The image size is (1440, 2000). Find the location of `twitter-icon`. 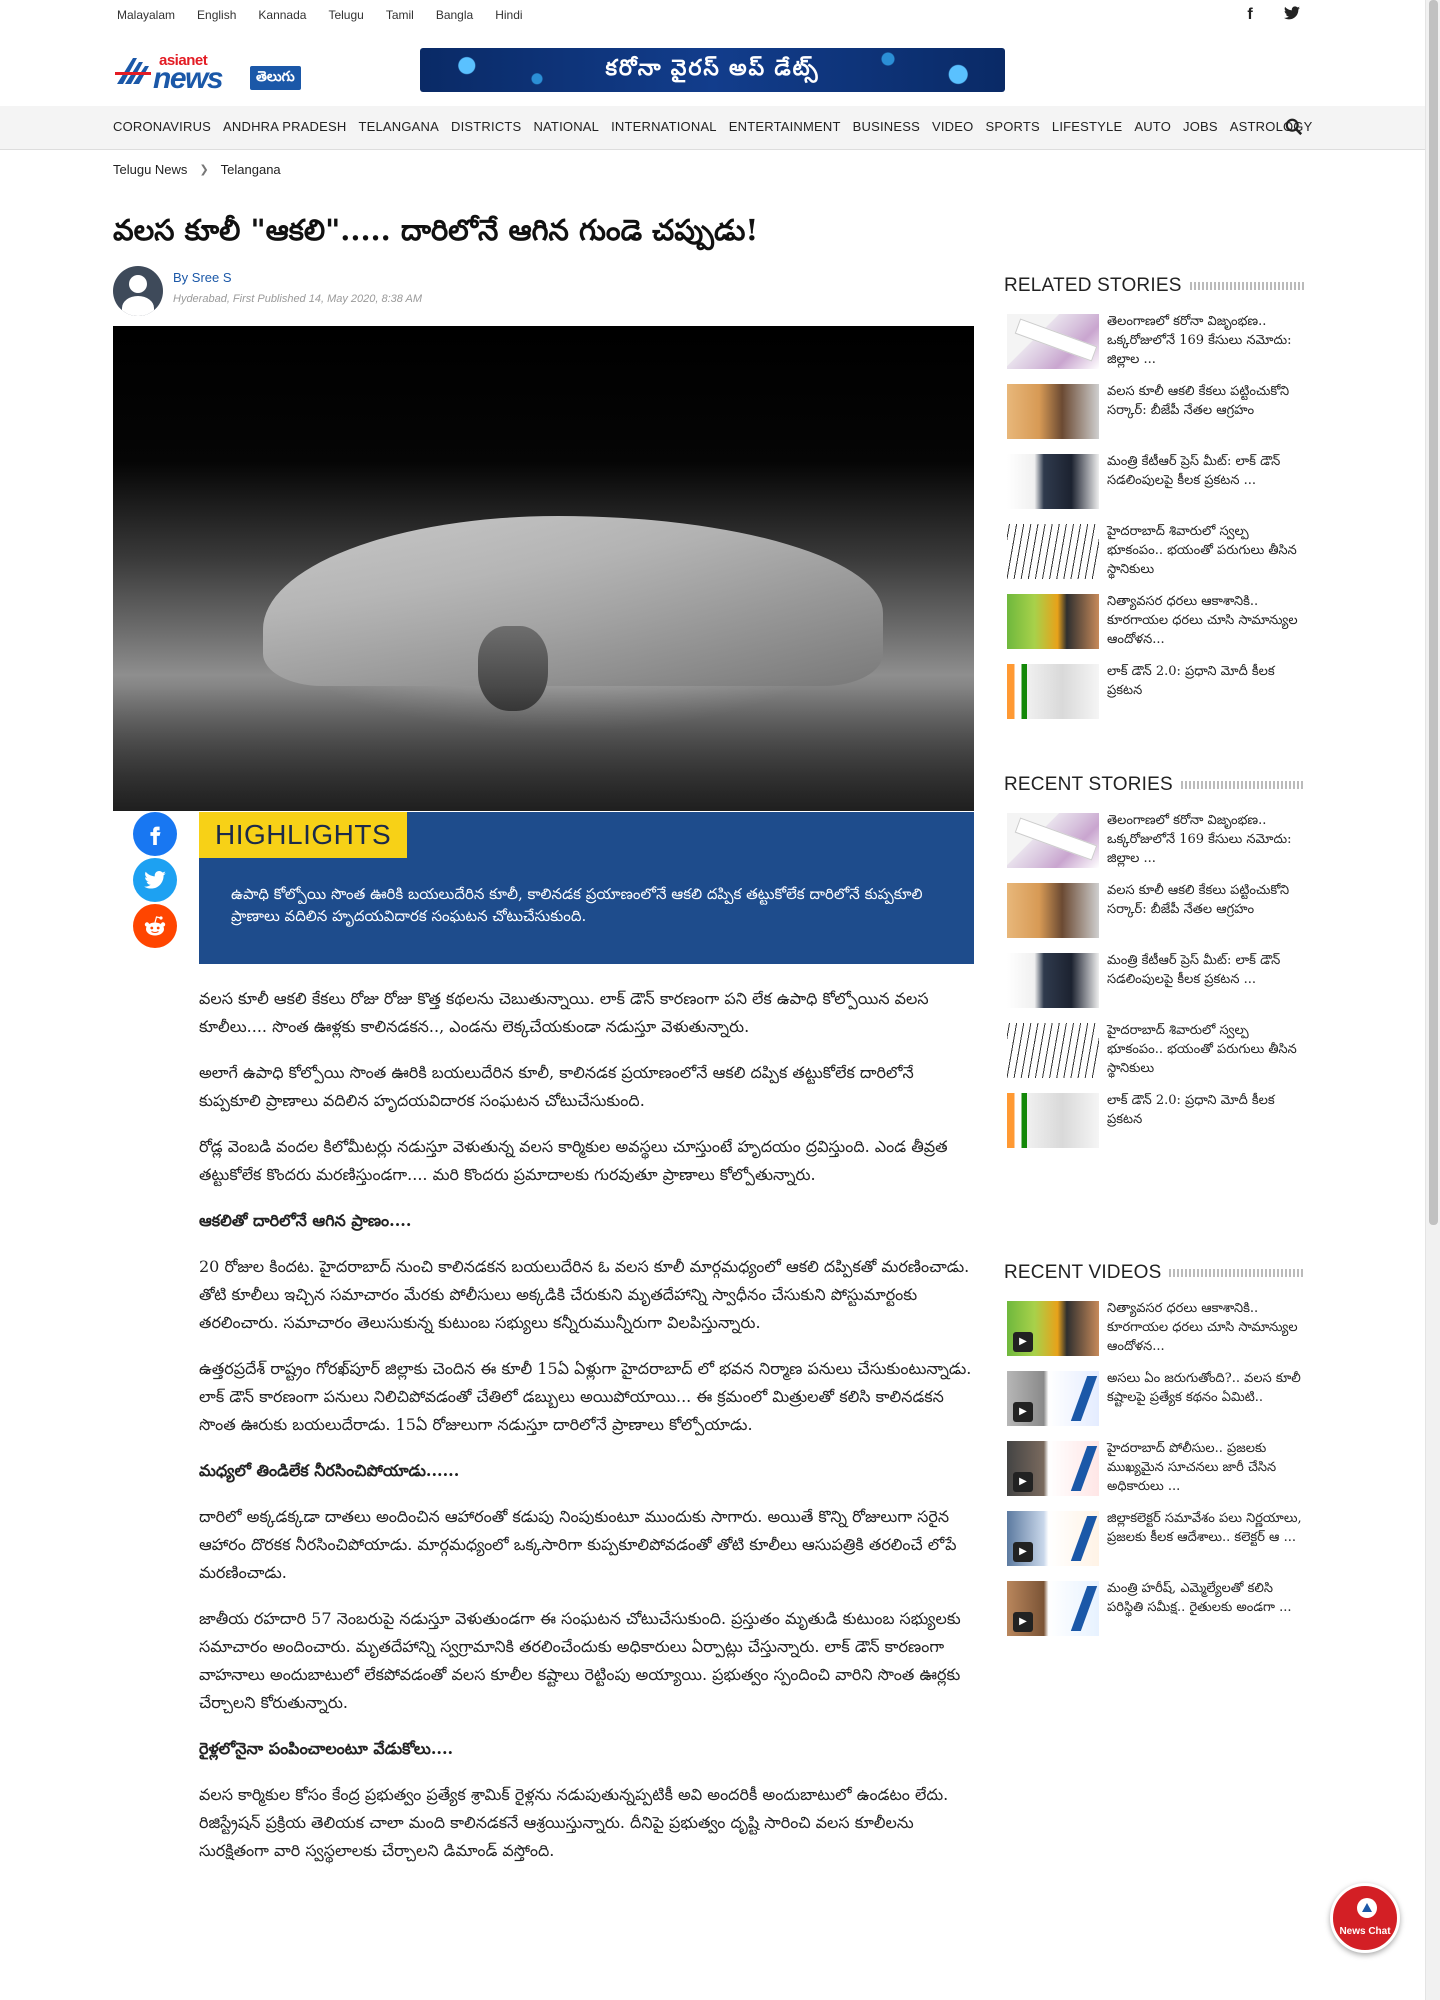

twitter-icon is located at coordinates (1292, 15).